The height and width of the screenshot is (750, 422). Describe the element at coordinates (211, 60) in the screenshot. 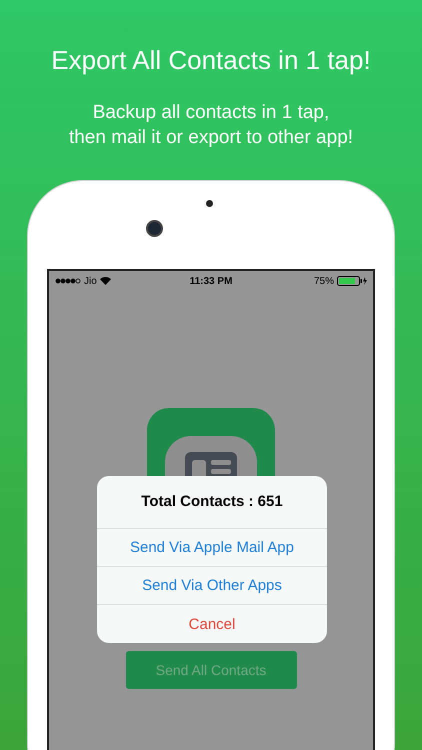

I see `headline: Export All Contacts in 1 tap!` at that location.